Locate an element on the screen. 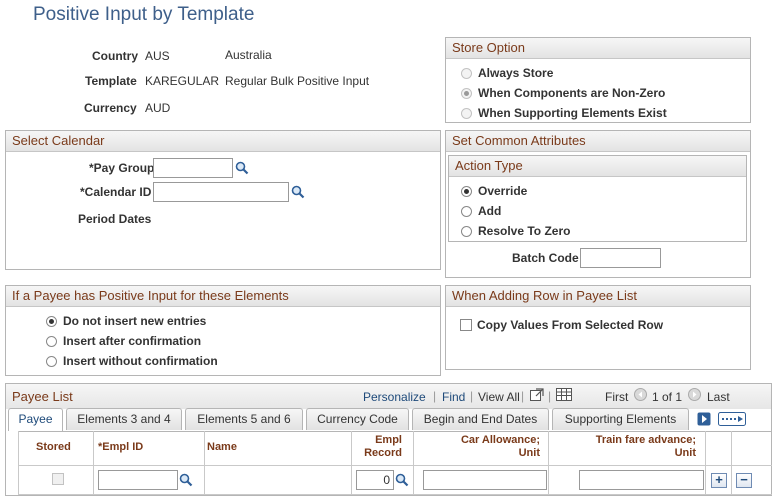  stored-checkbox is located at coordinates (58, 479).